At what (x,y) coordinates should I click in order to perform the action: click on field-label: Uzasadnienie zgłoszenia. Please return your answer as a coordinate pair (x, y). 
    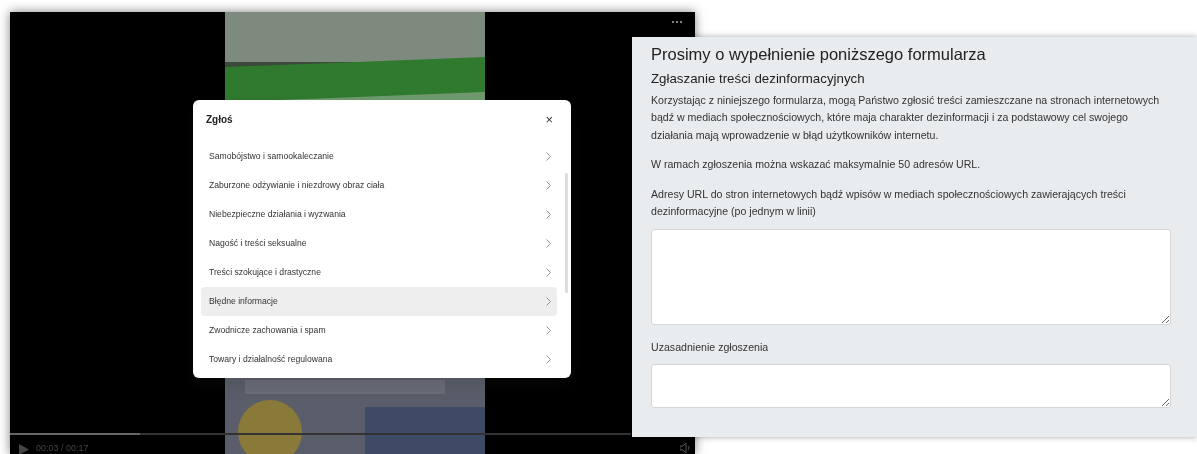
    Looking at the image, I should click on (710, 347).